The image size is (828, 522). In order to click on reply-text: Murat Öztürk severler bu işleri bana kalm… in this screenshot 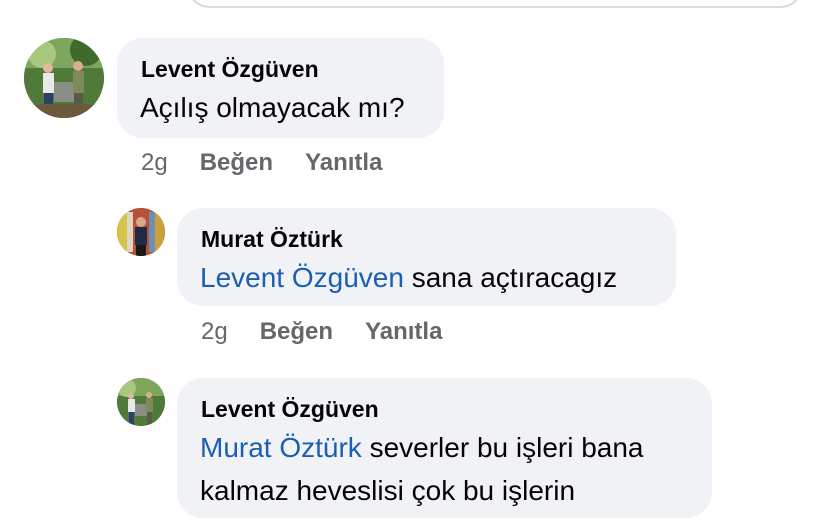, I will do `click(422, 469)`.